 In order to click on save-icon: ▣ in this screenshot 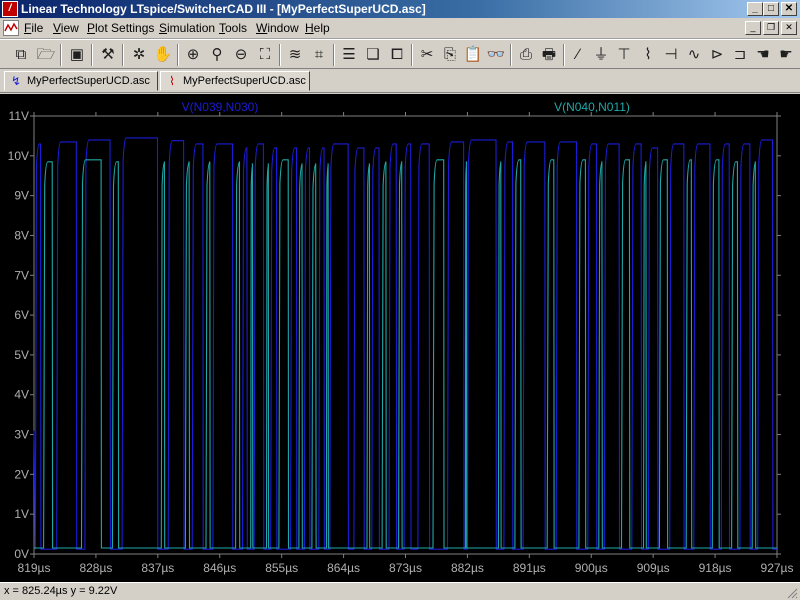, I will do `click(77, 55)`.